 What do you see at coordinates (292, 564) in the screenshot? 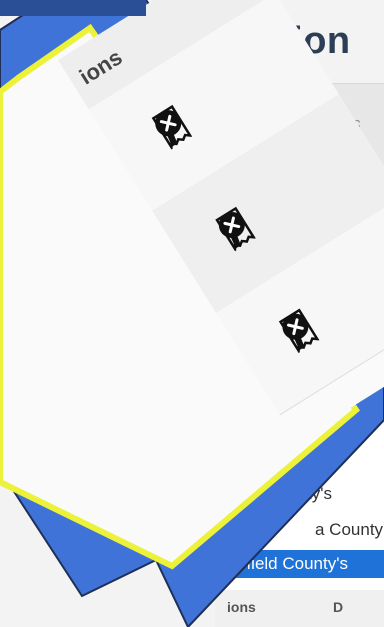
I see `dropdown-option-selected: irfield County's` at bounding box center [292, 564].